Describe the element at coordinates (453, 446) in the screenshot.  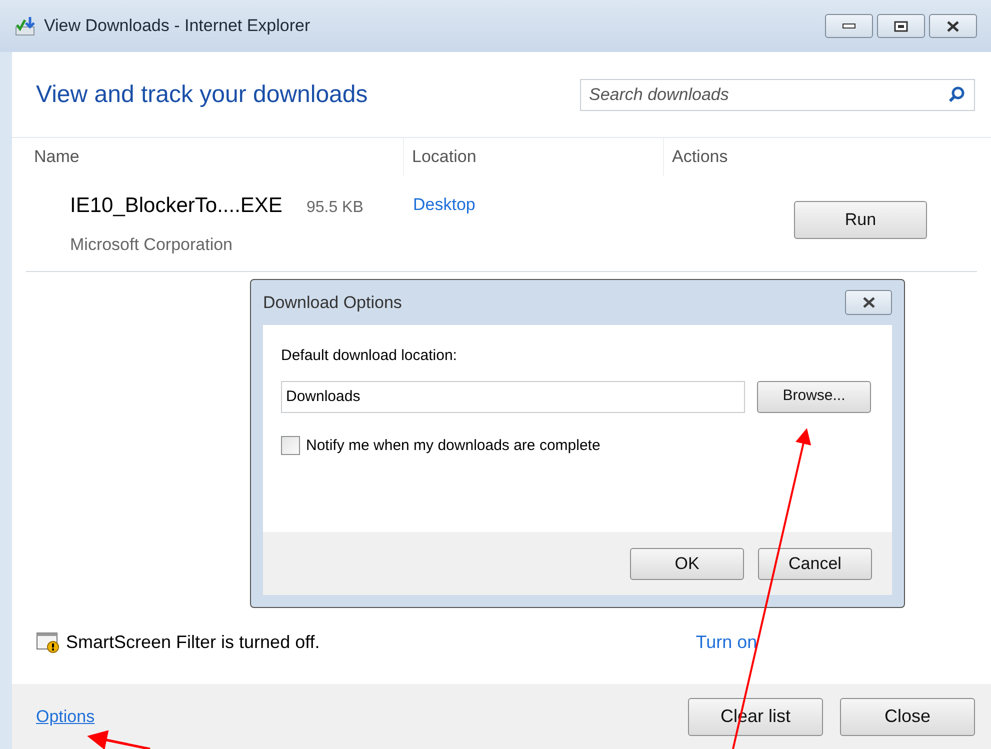
I see `checkbox-label: Notify me when my downloads are complete` at that location.